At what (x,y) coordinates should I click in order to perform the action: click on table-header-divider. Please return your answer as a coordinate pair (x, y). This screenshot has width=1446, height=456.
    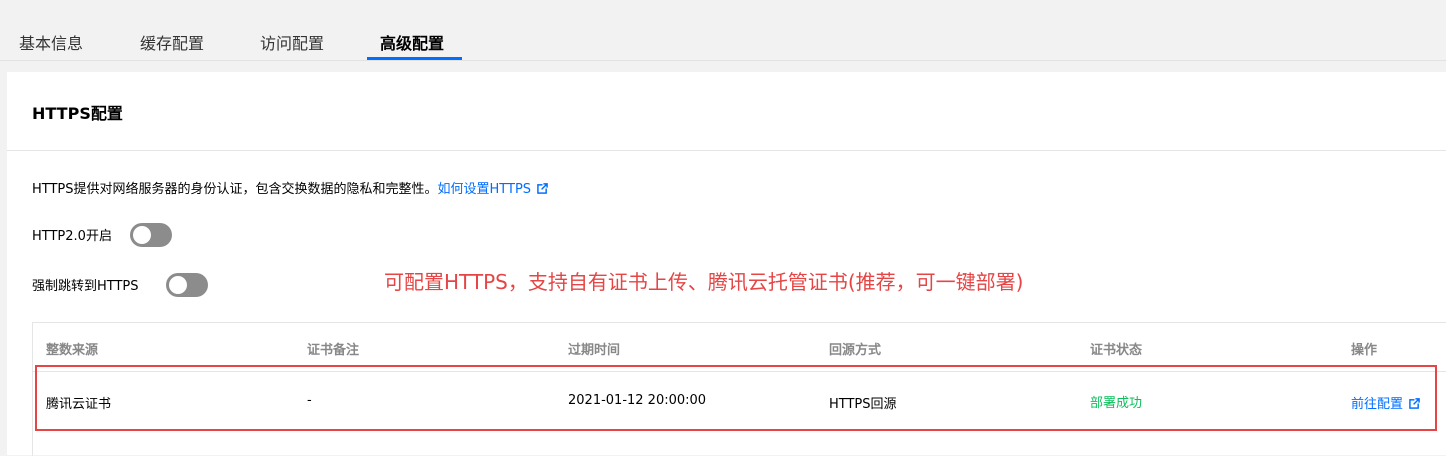
    Looking at the image, I should click on (739, 371).